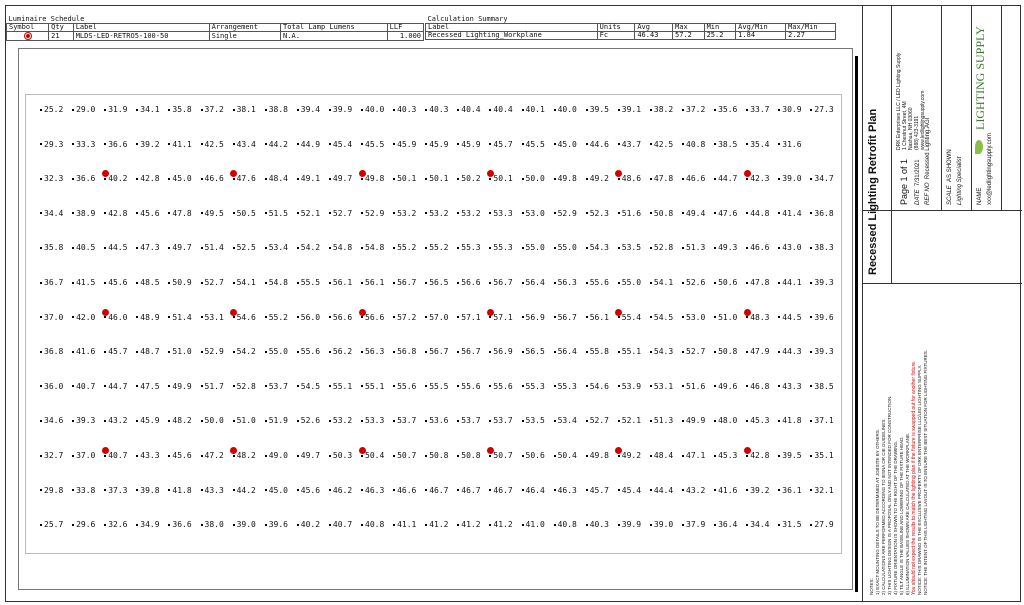 This screenshot has width=1024, height=605. Describe the element at coordinates (789, 421) in the screenshot. I see `grid-value: 41.8` at that location.